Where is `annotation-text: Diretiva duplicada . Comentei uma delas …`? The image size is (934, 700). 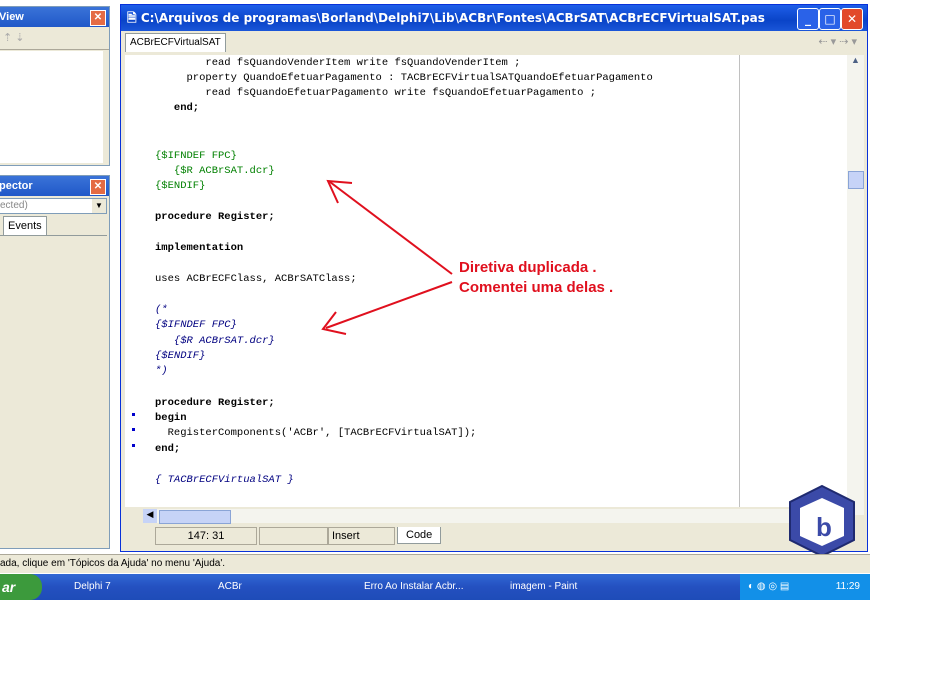 annotation-text: Diretiva duplicada . Comentei uma delas … is located at coordinates (536, 277).